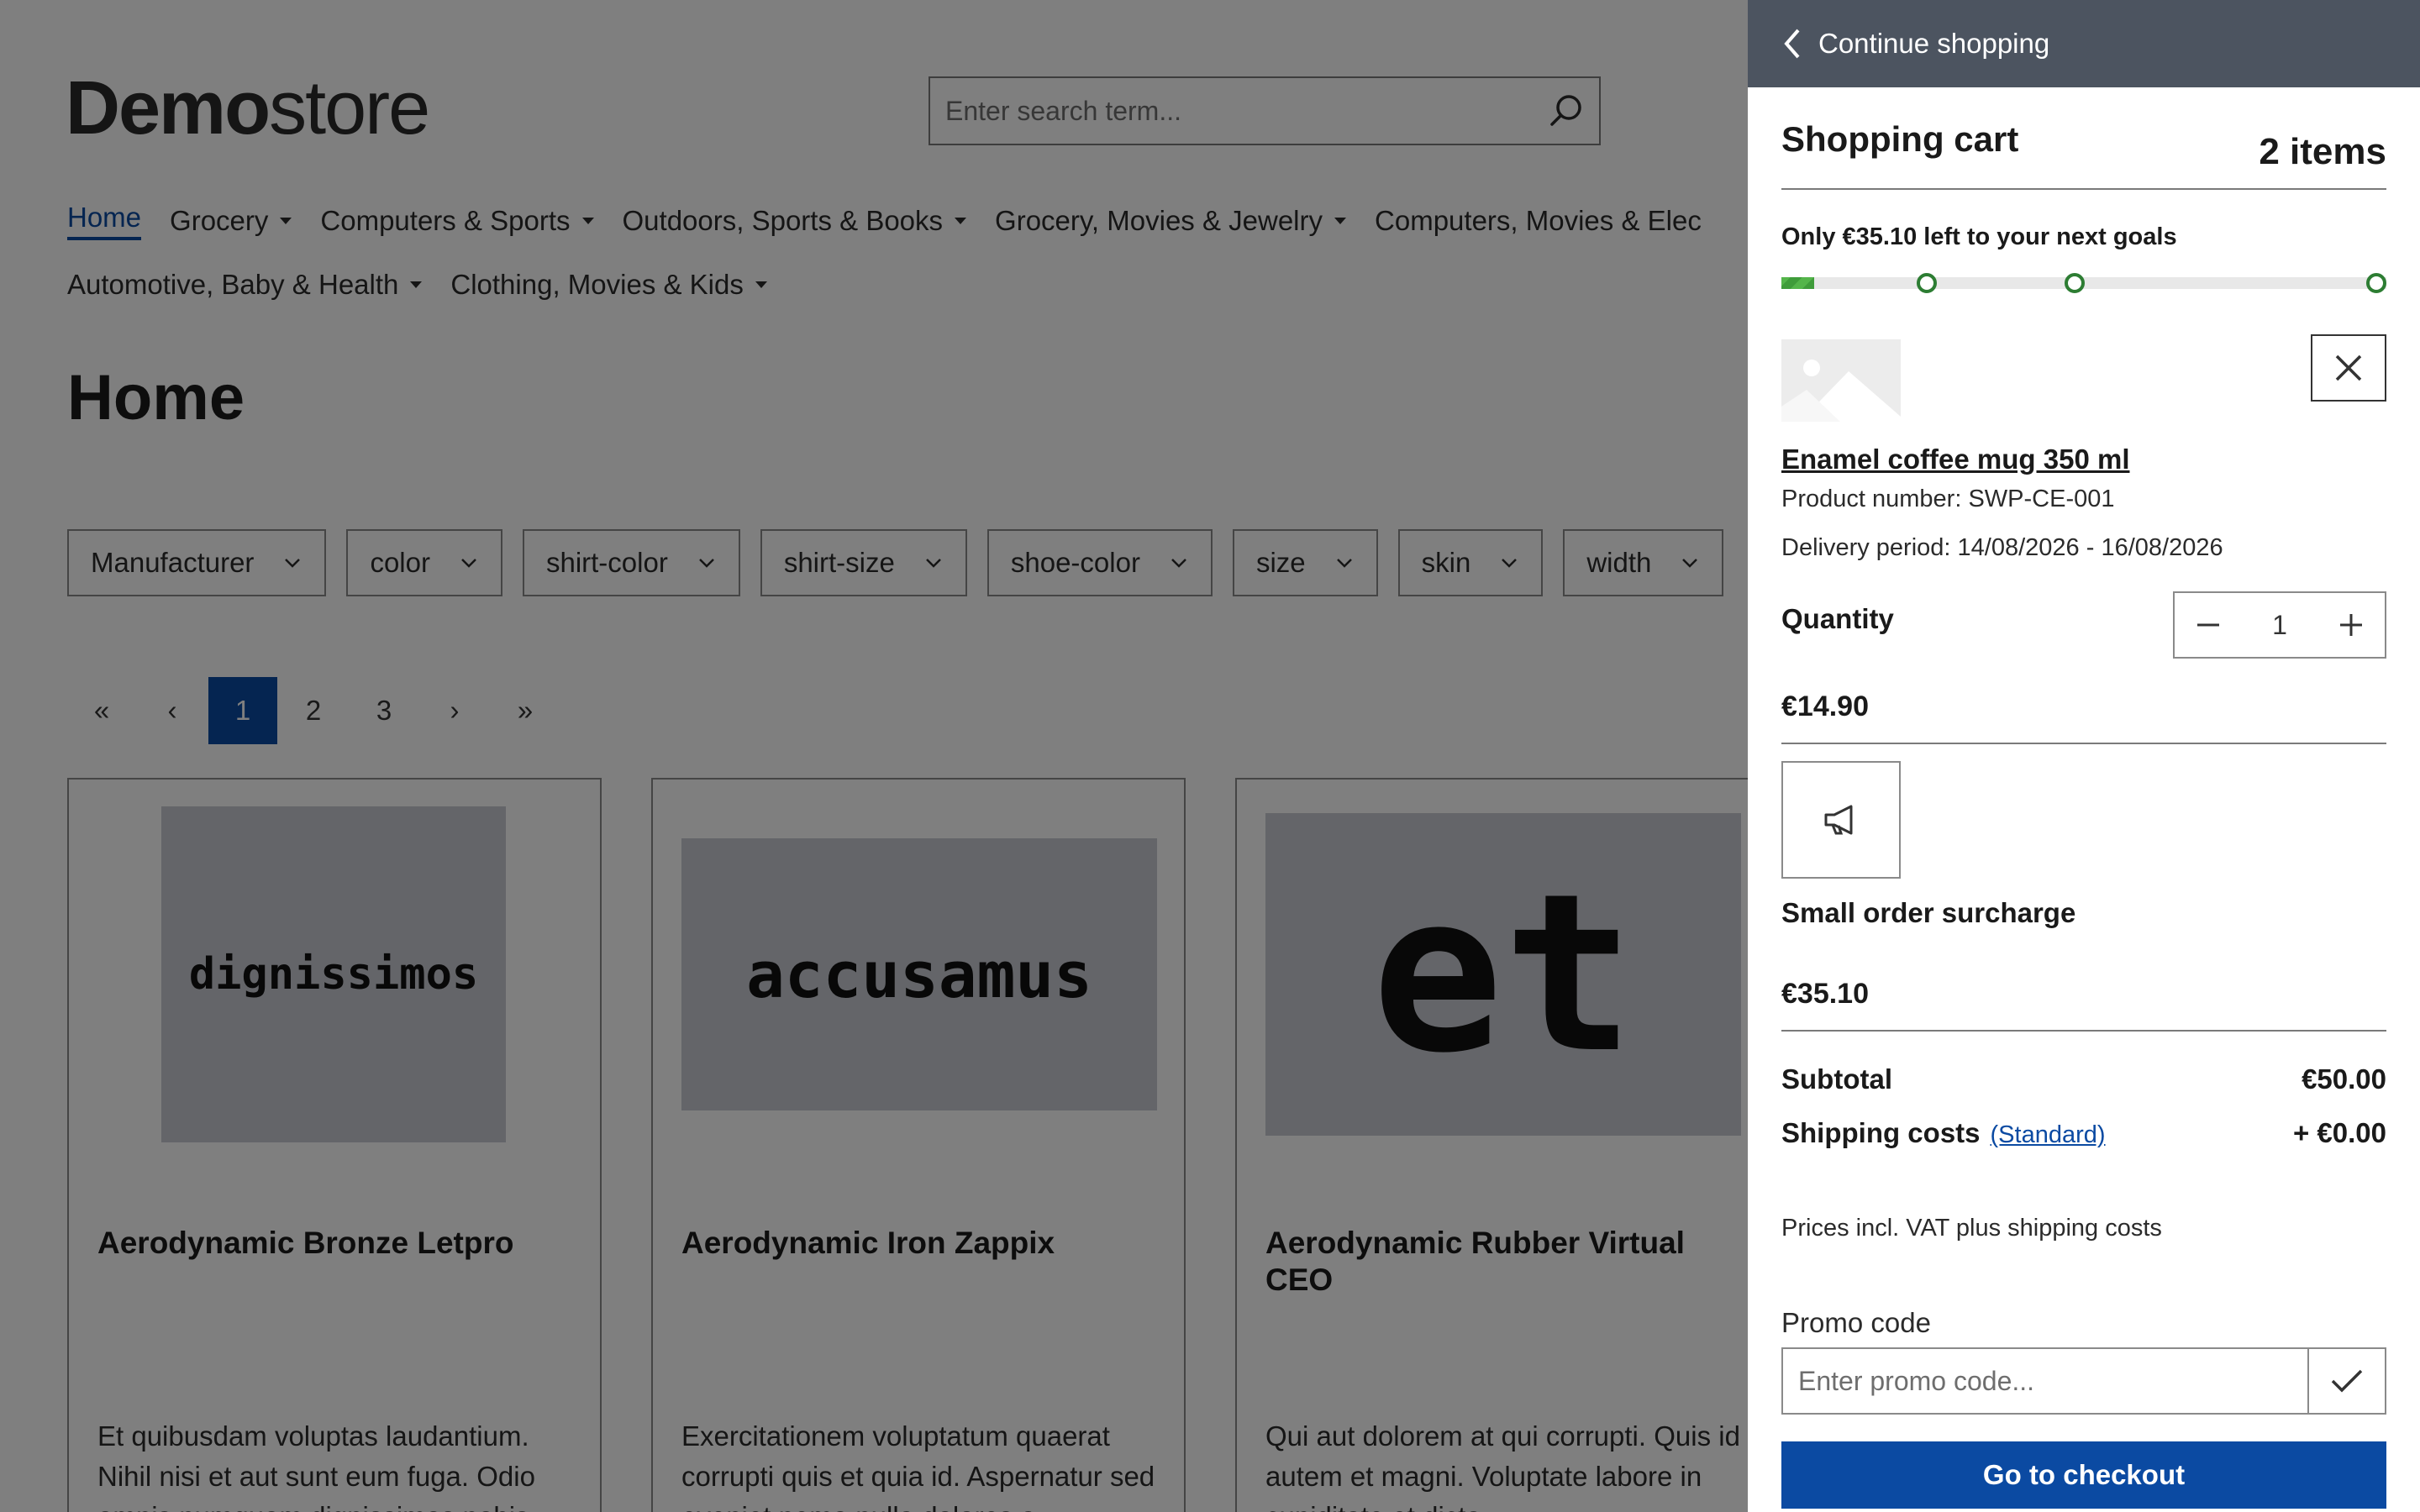  I want to click on promo-code-group, so click(2084, 1381).